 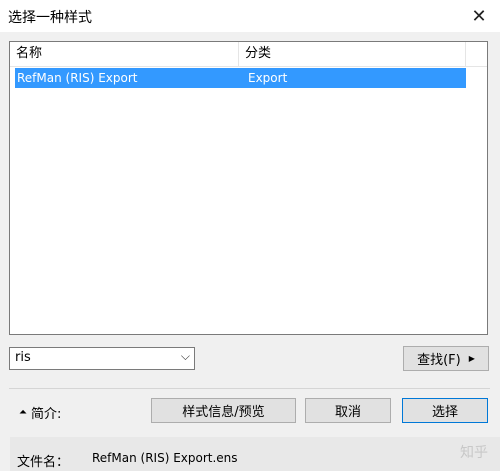 What do you see at coordinates (43, 462) in the screenshot?
I see `file-name-label: 文件名：` at bounding box center [43, 462].